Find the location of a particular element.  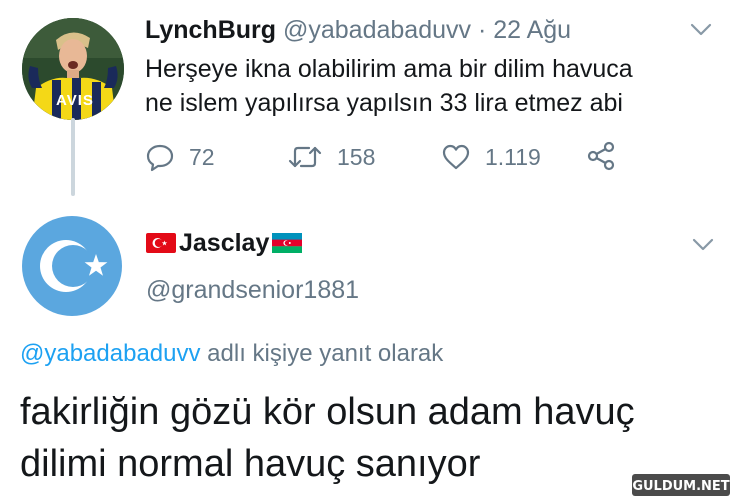

retweet-count: 158 is located at coordinates (356, 157).